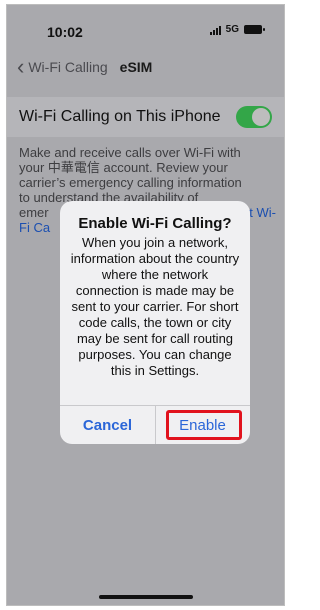  What do you see at coordinates (20, 67) in the screenshot?
I see `back-chevron-icon: ‹` at bounding box center [20, 67].